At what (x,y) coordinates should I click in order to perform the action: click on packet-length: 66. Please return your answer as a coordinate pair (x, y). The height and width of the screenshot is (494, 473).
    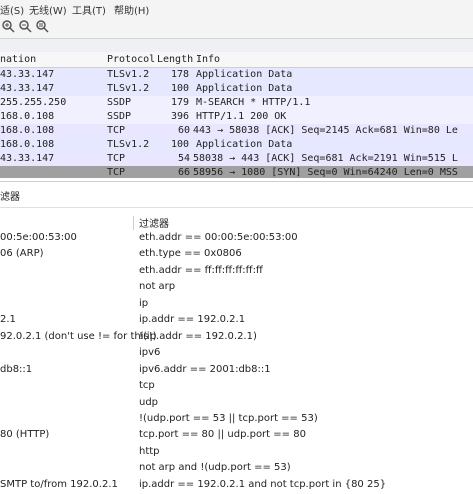
    Looking at the image, I should click on (184, 172).